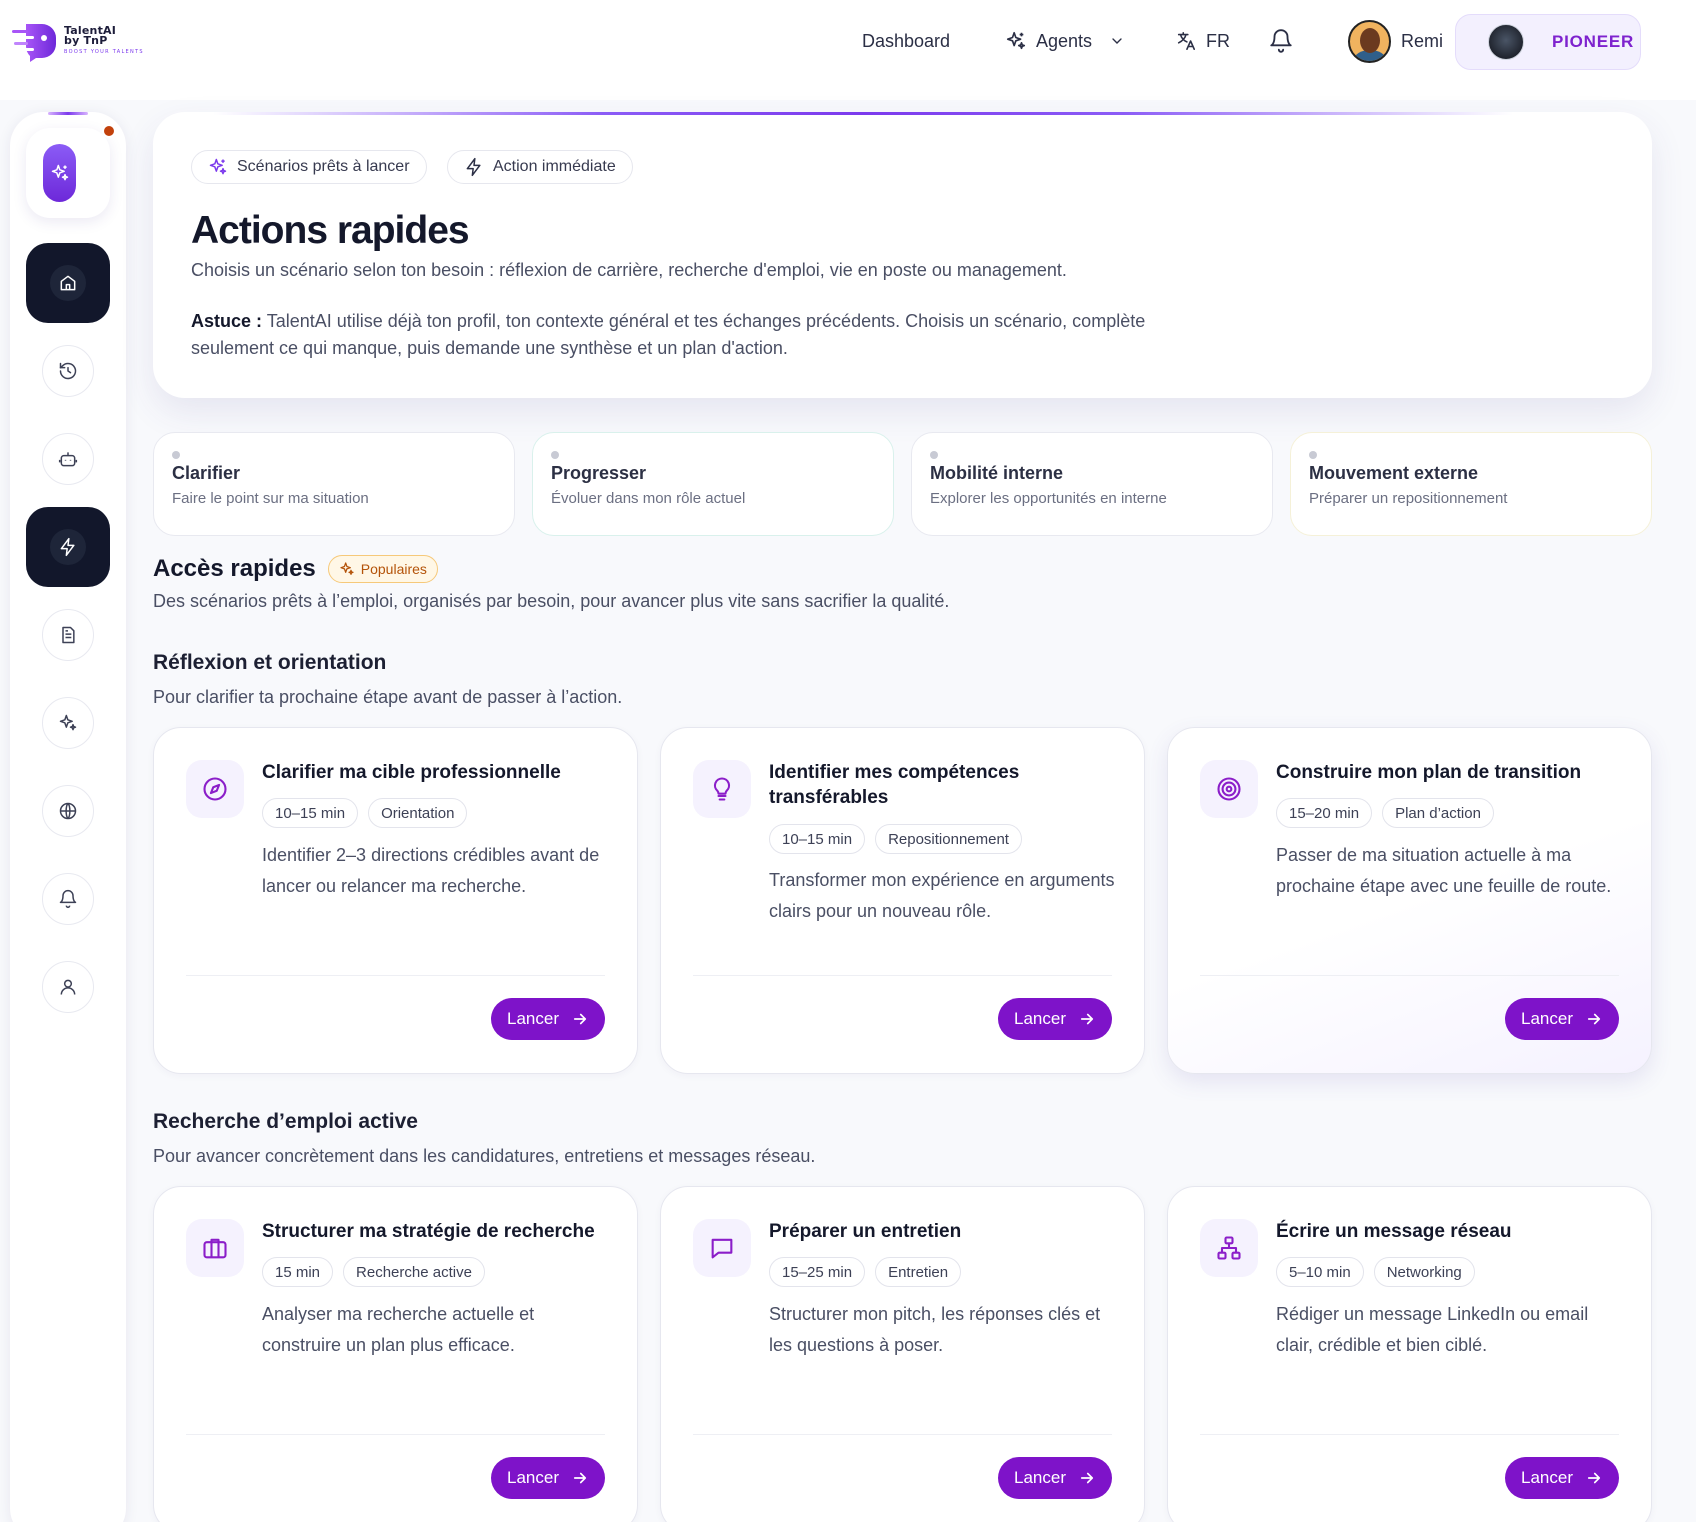 The image size is (1696, 1522). Describe the element at coordinates (418, 813) in the screenshot. I see `category-tag: Orientation` at that location.